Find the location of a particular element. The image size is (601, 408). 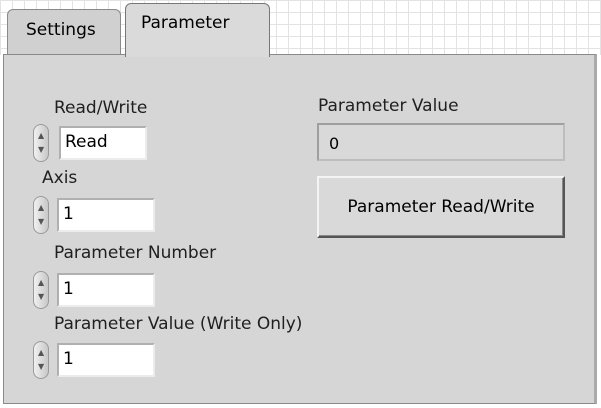

parameter-read-write-button-label: Parameter Read/Write is located at coordinates (441, 207).